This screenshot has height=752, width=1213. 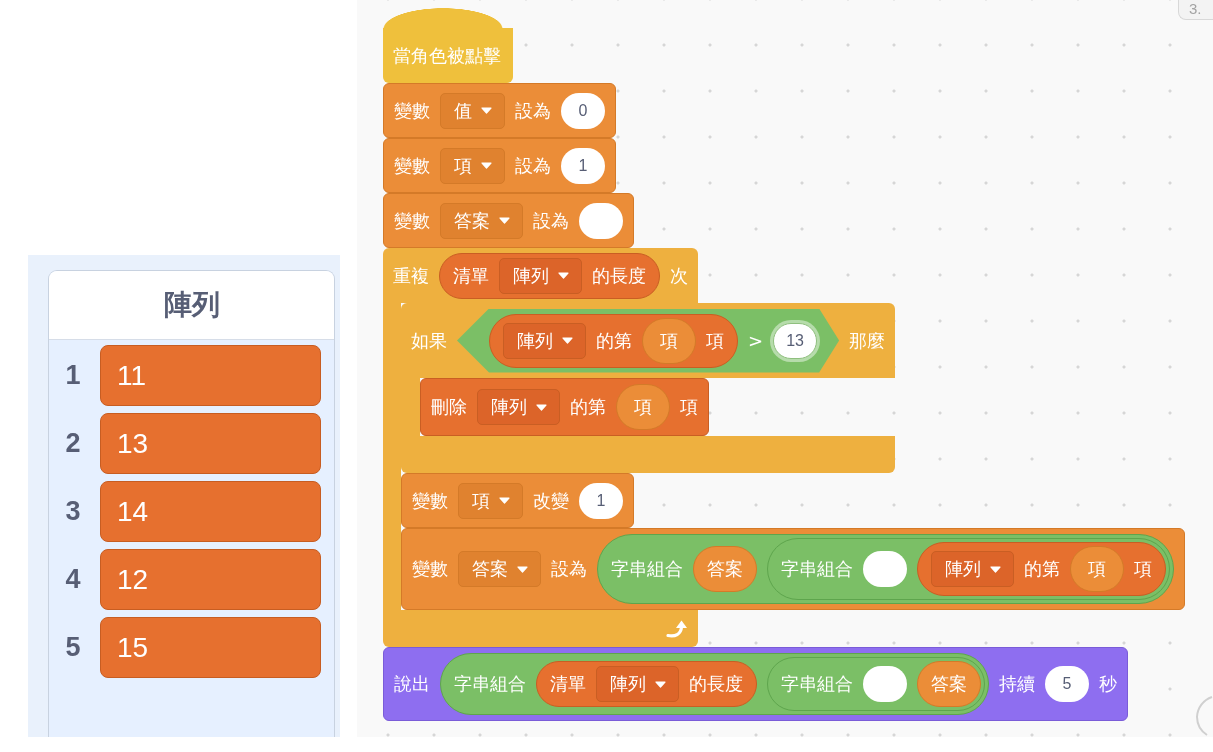 I want to click on item-index: 3, so click(x=73, y=511).